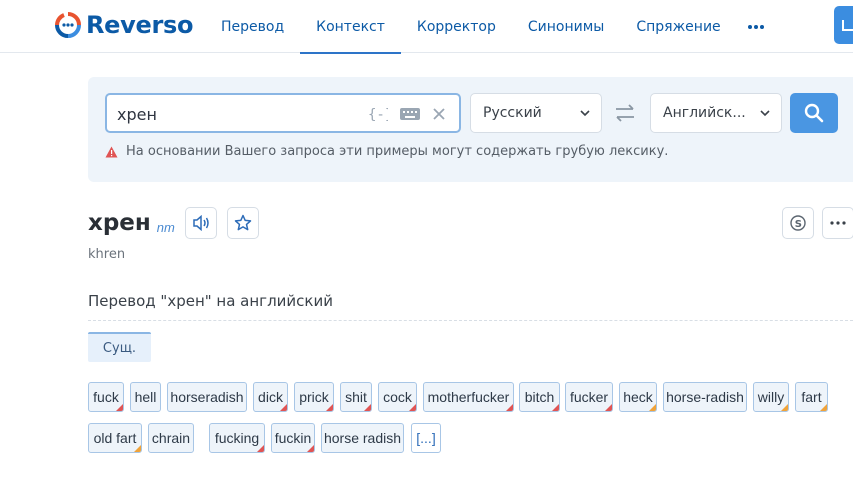 This screenshot has width=853, height=494. What do you see at coordinates (397, 397) in the screenshot?
I see `translation-chip: cock` at bounding box center [397, 397].